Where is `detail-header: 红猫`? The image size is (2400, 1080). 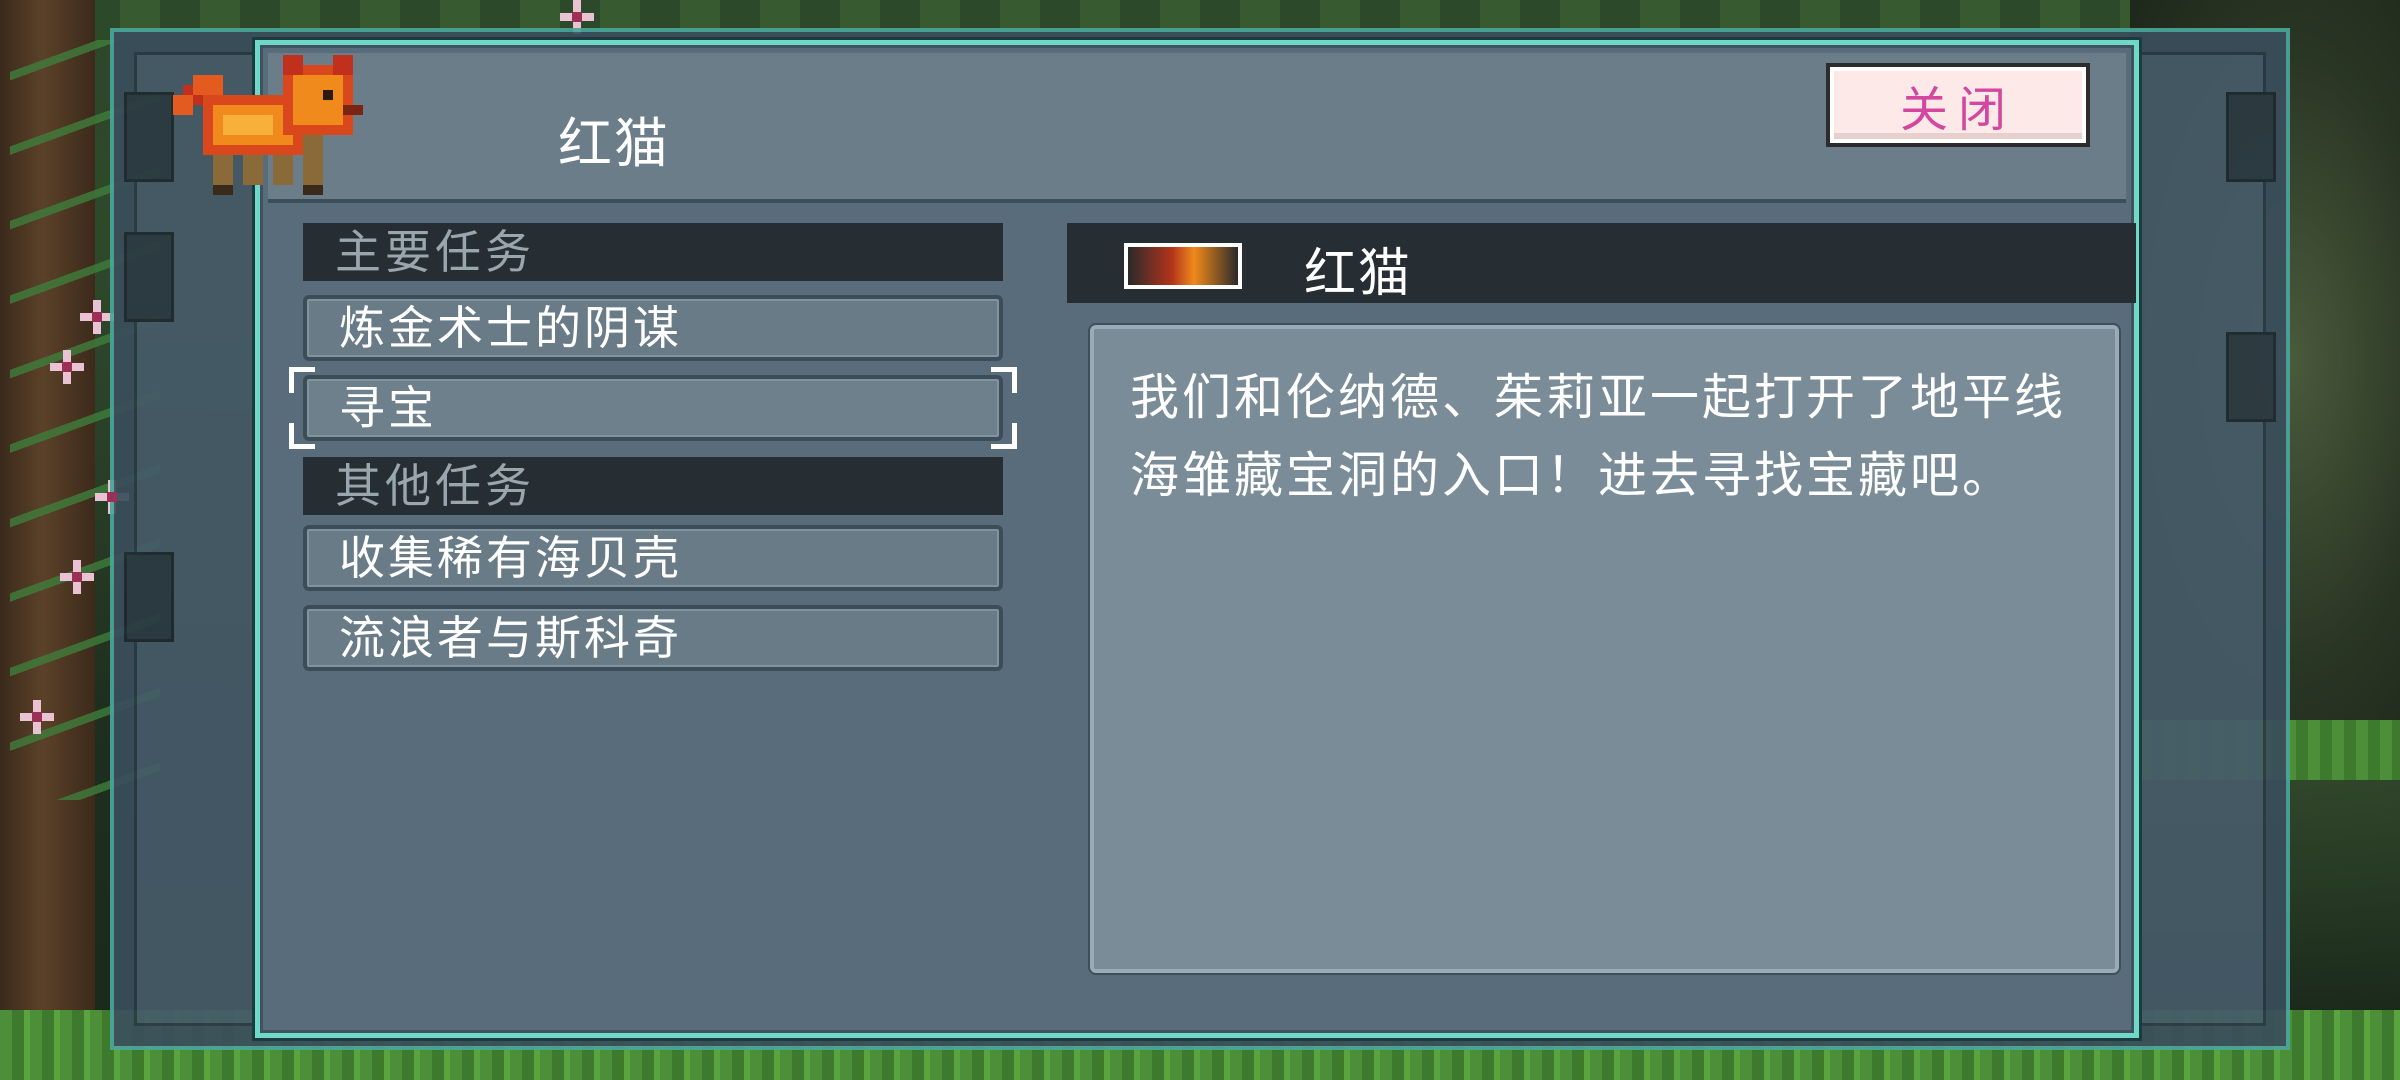 detail-header: 红猫 is located at coordinates (1601, 263).